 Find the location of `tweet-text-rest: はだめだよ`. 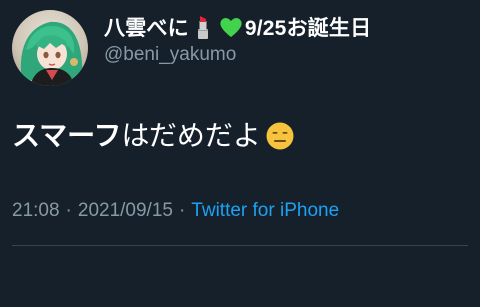

tweet-text-rest: はだめだよ is located at coordinates (191, 135).